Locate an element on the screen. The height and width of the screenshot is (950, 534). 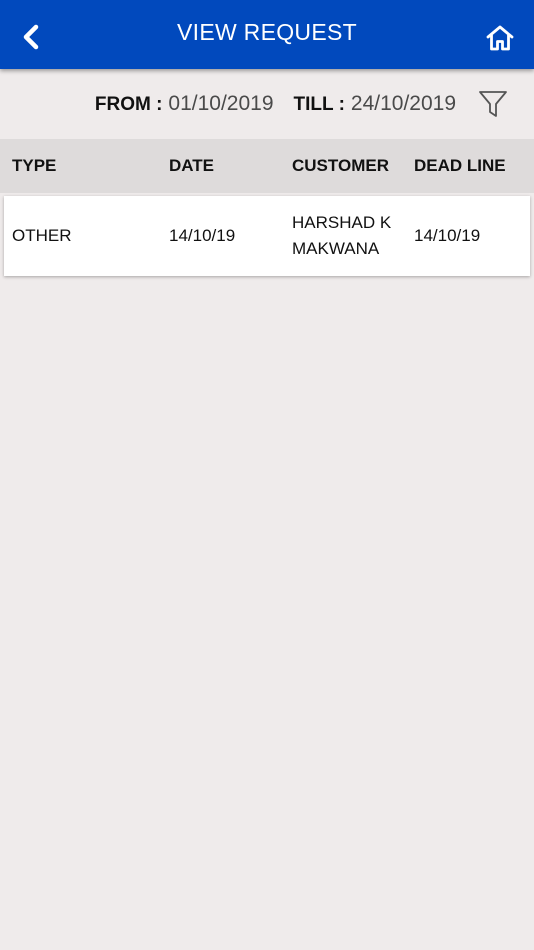
back-button is located at coordinates (31, 37).